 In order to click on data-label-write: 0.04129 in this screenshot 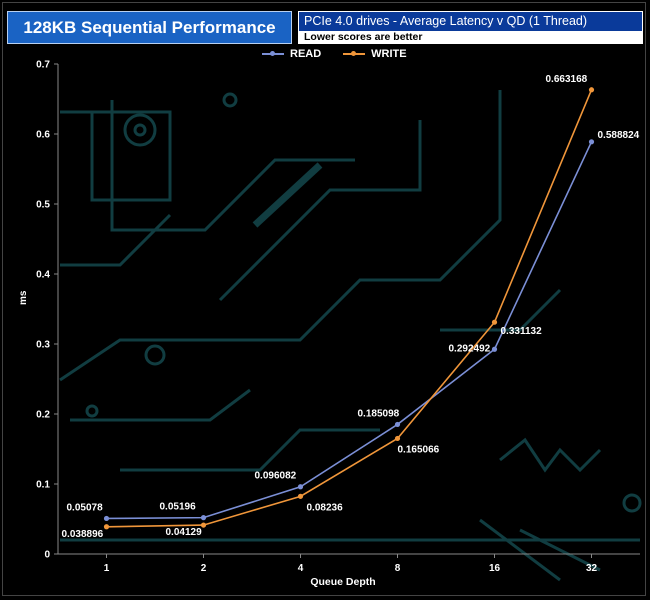, I will do `click(184, 532)`.